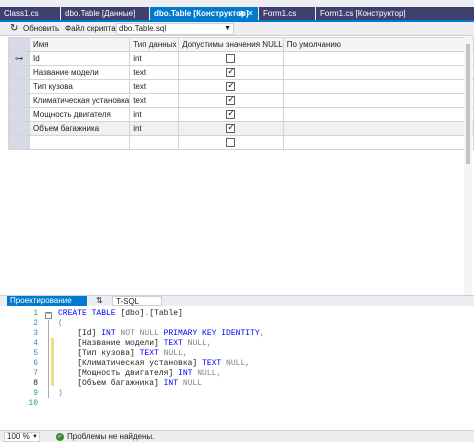 This screenshot has width=474, height=442. What do you see at coordinates (161, 354) in the screenshot?
I see `code-line: [Тип кузова] TEXT NULL,` at bounding box center [161, 354].